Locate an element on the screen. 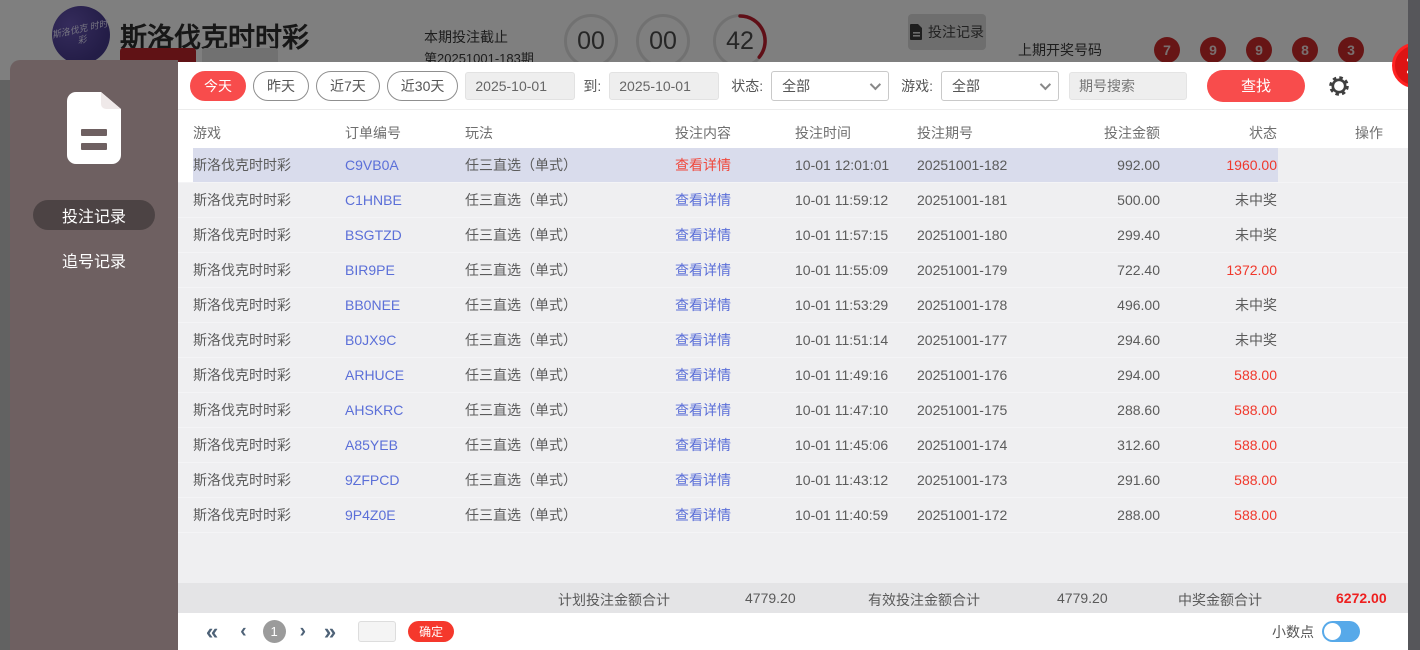 The image size is (1420, 650). order-code-link: AHSKRC is located at coordinates (405, 410).